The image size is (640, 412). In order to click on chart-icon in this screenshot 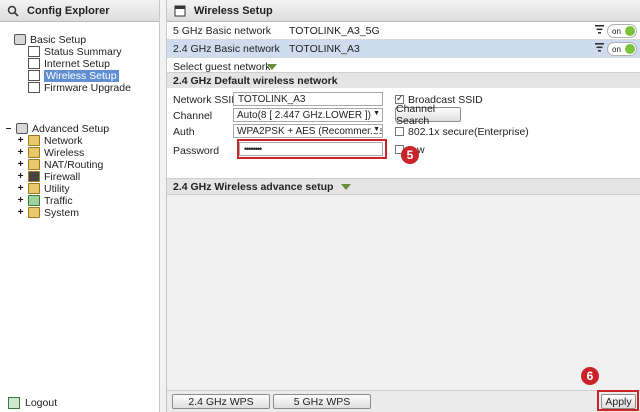, I will do `click(34, 200)`.